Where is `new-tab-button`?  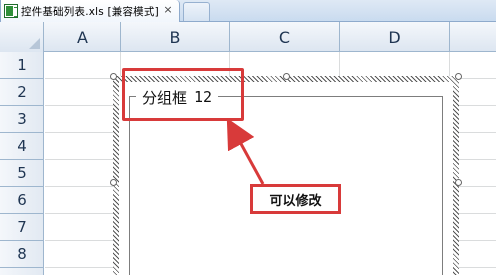 new-tab-button is located at coordinates (196, 11).